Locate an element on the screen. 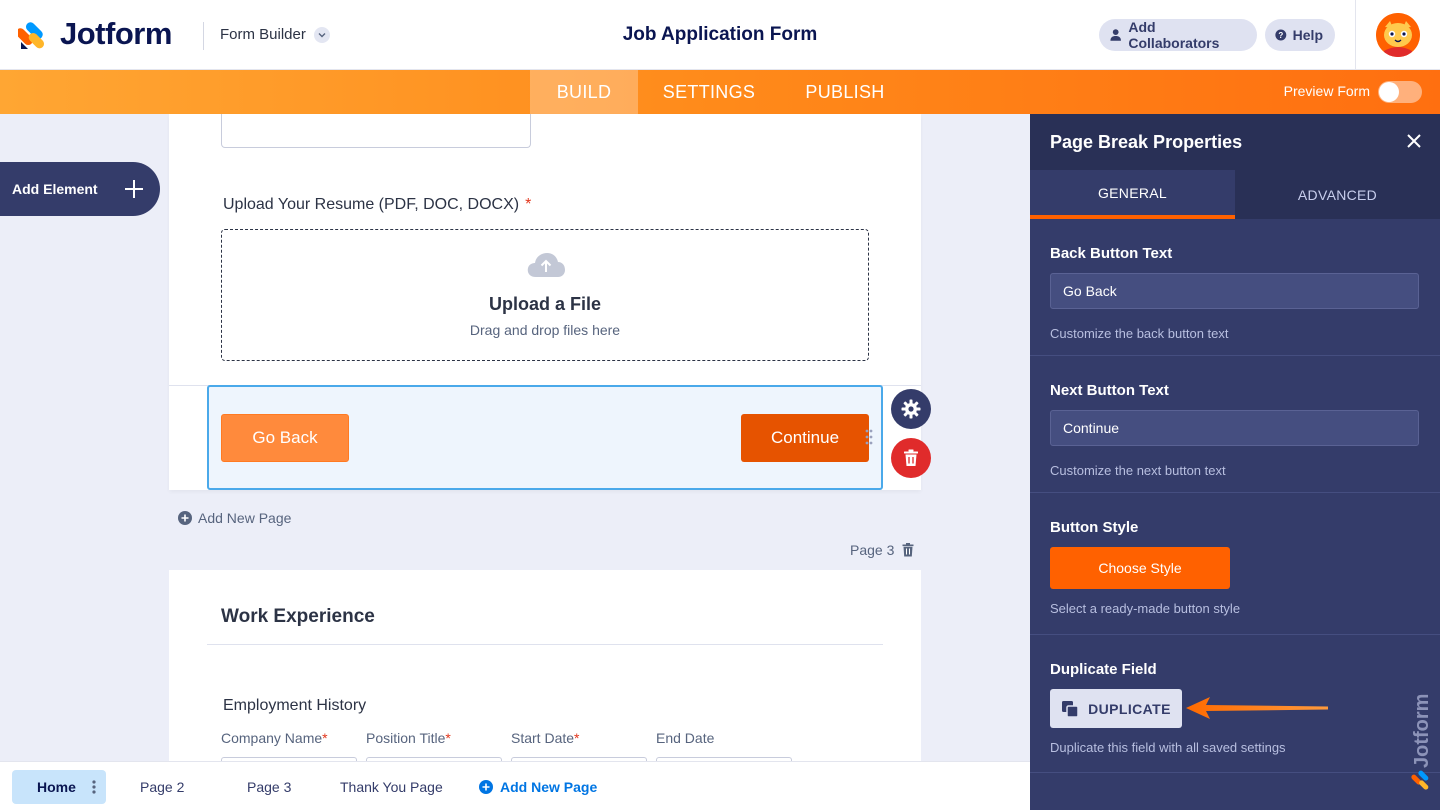 The width and height of the screenshot is (1440, 810). add-element-button: Add Element is located at coordinates (80, 189).